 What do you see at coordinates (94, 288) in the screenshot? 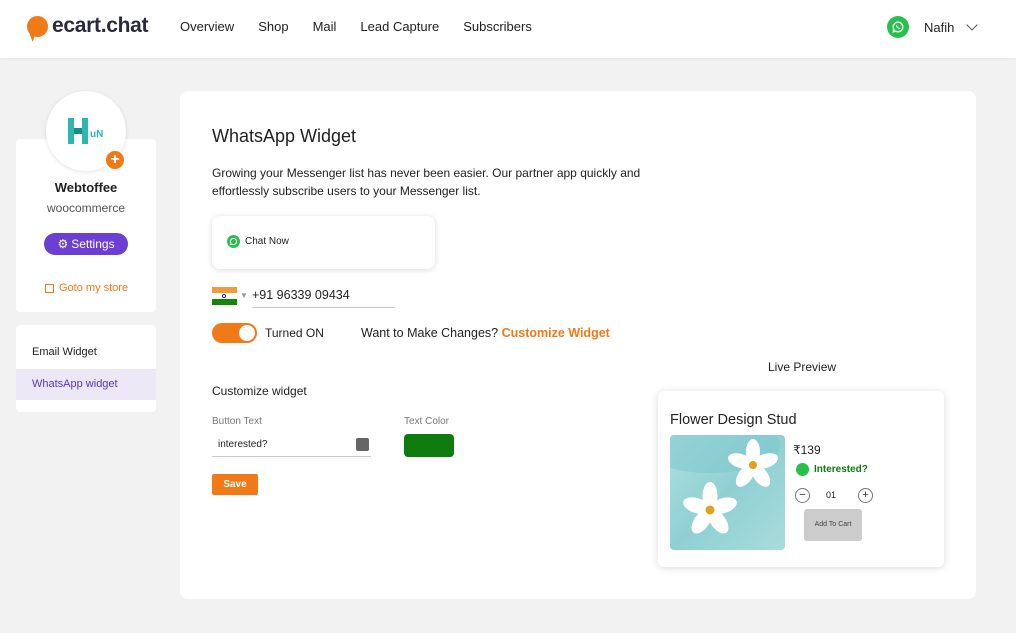
I see `goto-store-label: Goto my store` at bounding box center [94, 288].